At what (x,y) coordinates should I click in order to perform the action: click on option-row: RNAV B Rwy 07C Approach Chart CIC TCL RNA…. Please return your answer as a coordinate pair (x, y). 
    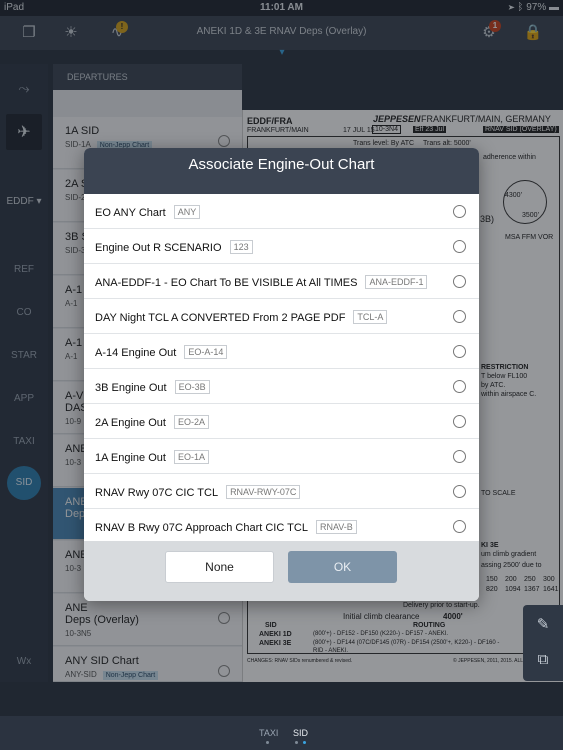
    Looking at the image, I should click on (281, 526).